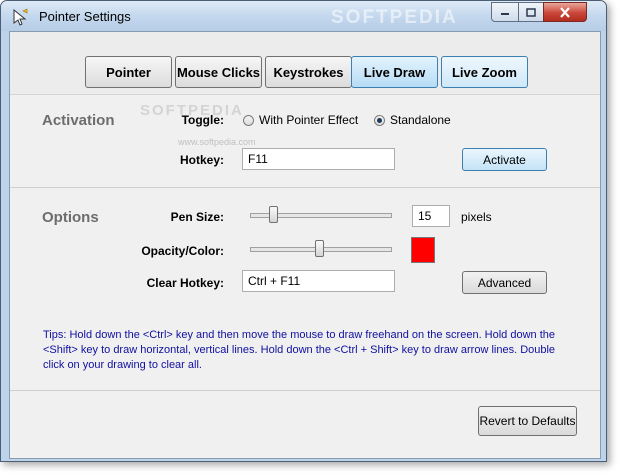 The image size is (620, 476). I want to click on close-button, so click(565, 12).